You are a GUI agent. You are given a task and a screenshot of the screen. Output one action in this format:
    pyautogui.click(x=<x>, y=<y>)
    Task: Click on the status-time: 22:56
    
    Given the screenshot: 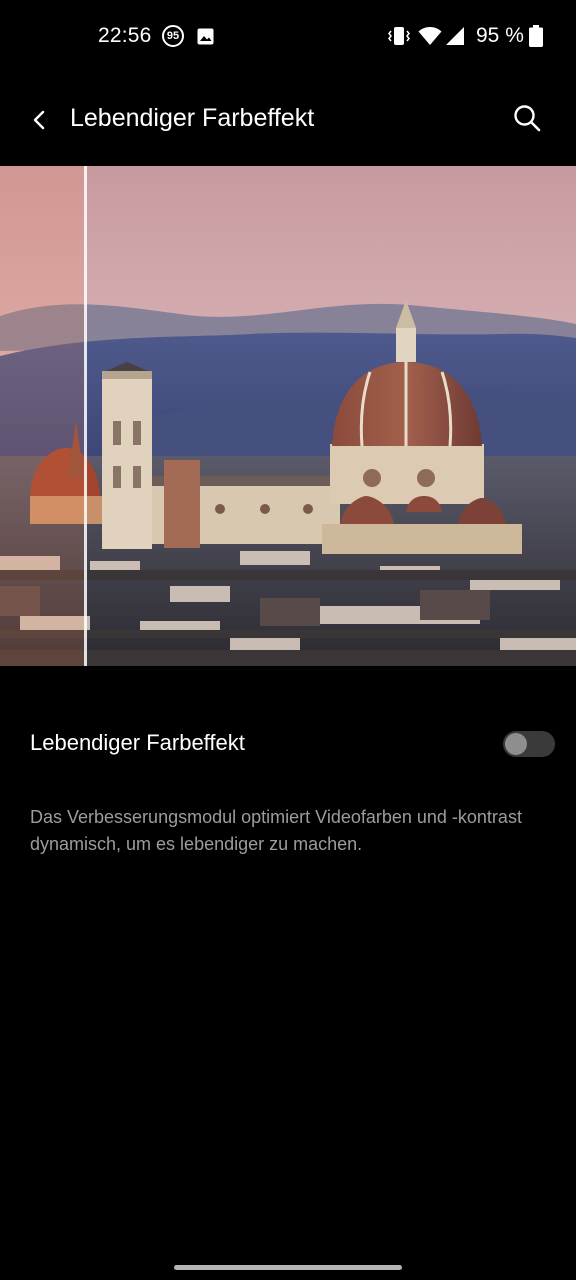 What is the action you would take?
    pyautogui.click(x=125, y=35)
    